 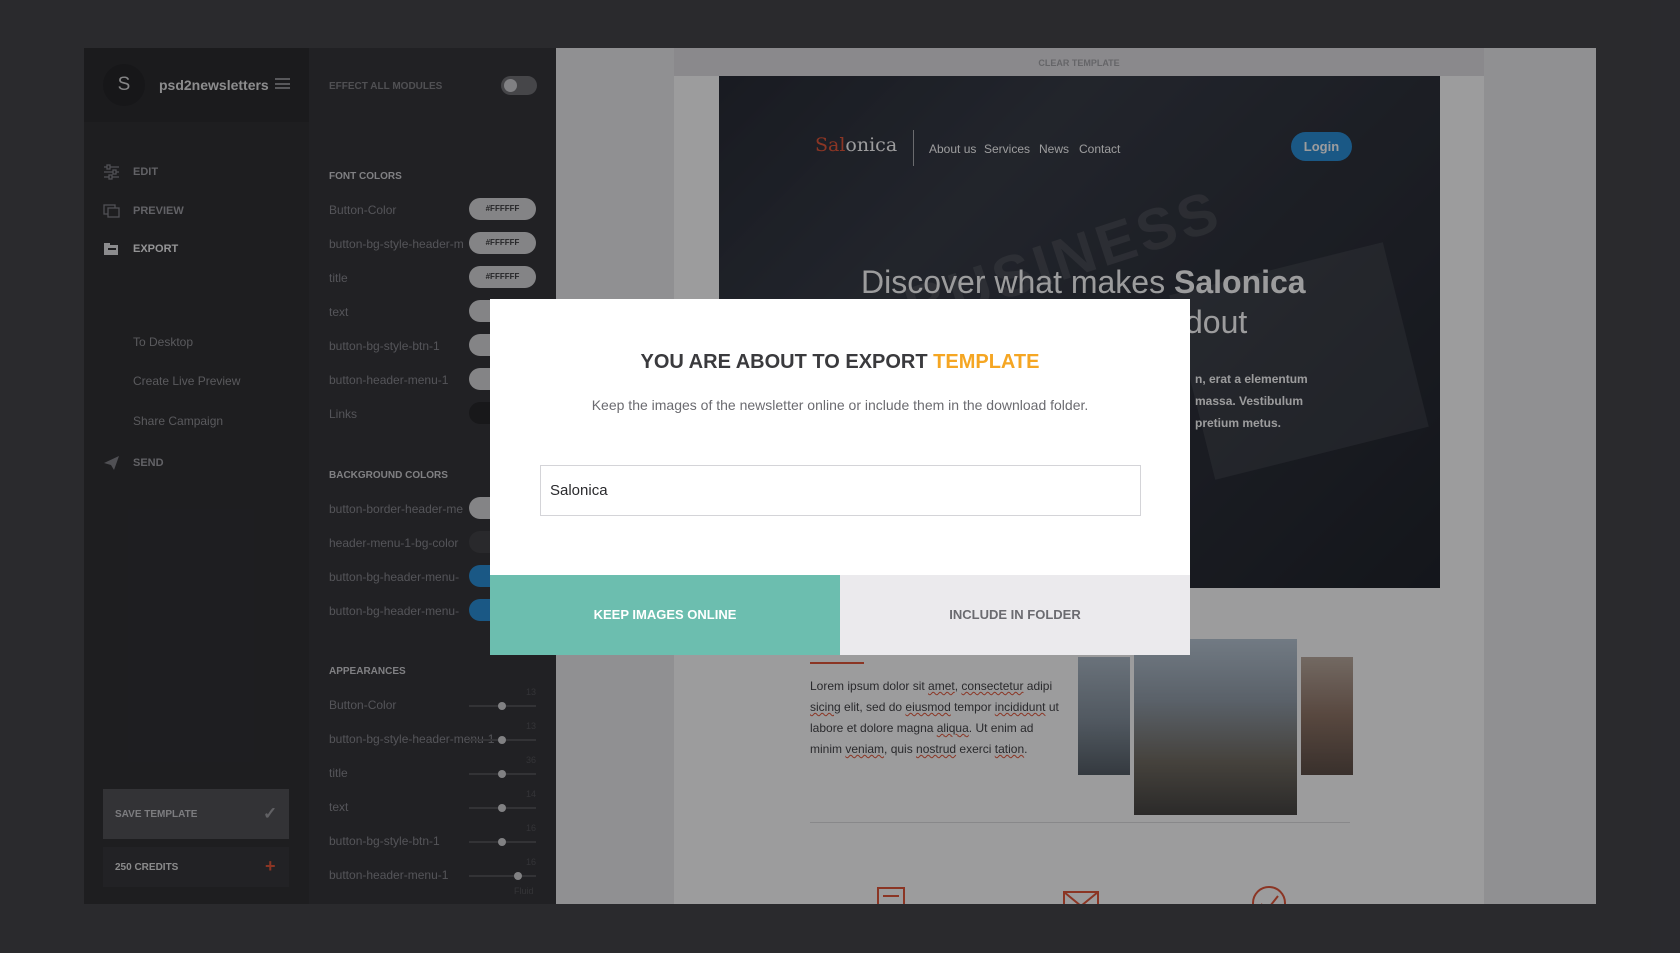 I want to click on modal-title: YOU ARE ABOUT TO EXPORT TEMPLATE, so click(x=840, y=362).